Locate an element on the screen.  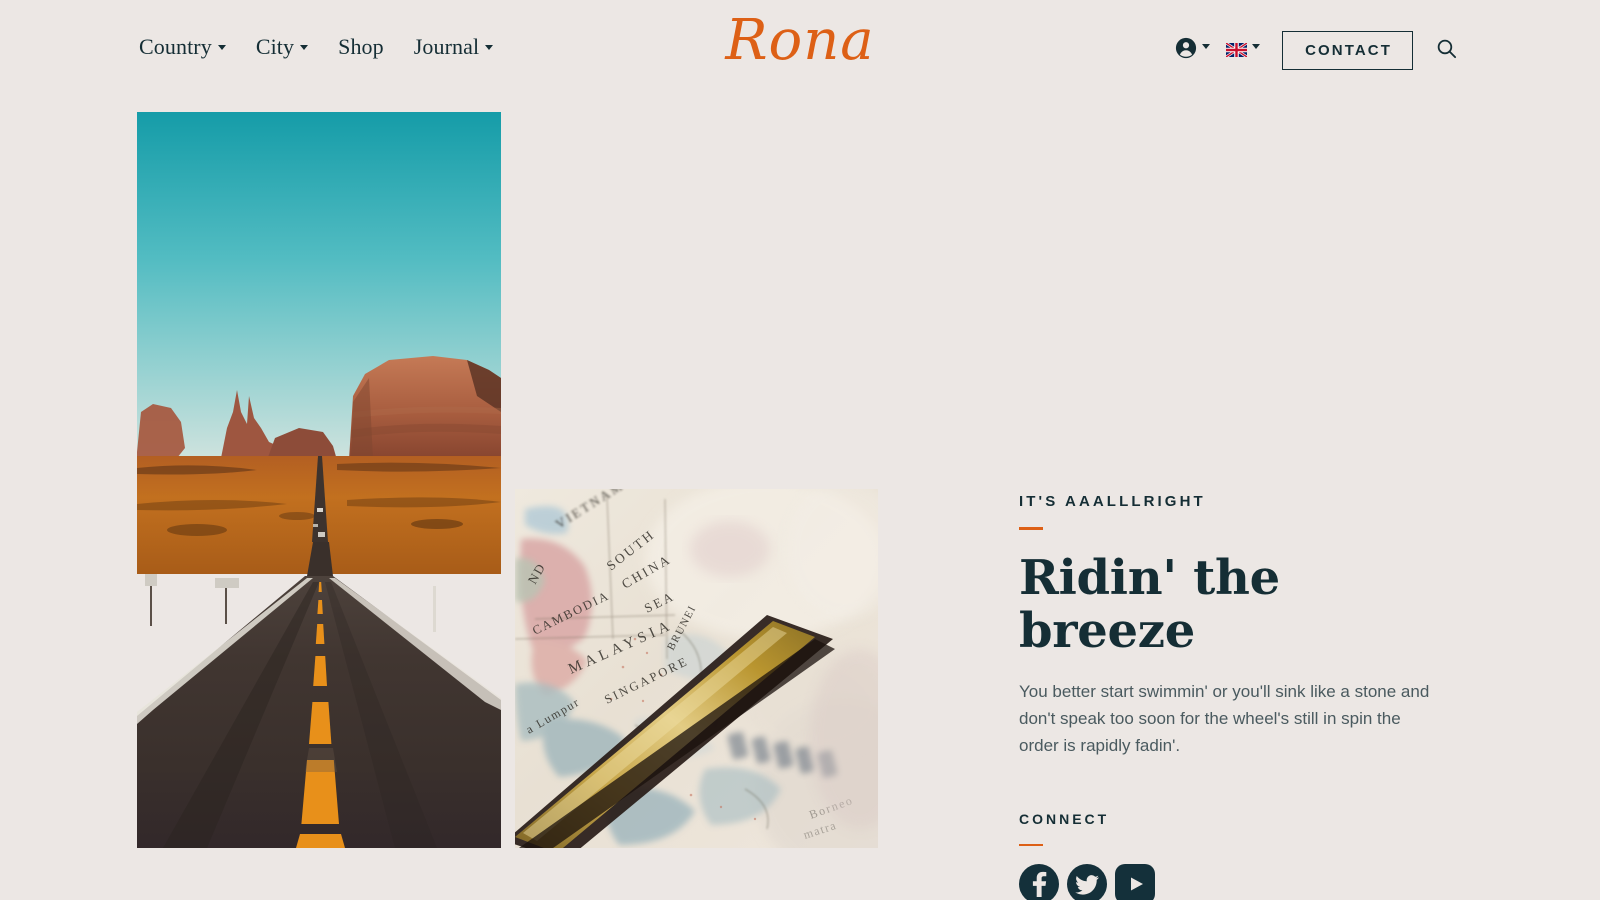
search-button is located at coordinates (1446, 50).